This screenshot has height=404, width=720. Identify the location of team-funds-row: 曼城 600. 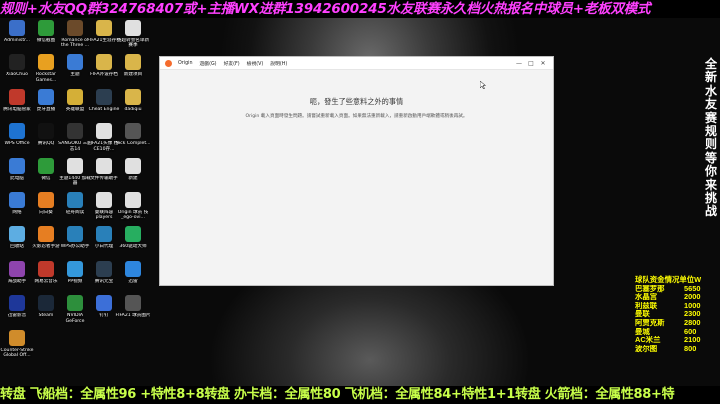
(677, 332).